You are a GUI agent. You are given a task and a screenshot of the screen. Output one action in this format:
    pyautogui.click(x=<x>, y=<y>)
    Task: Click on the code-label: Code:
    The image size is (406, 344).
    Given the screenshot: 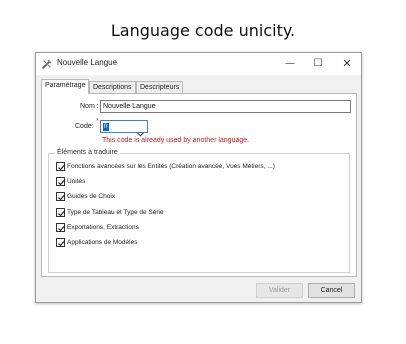 What is the action you would take?
    pyautogui.click(x=84, y=126)
    